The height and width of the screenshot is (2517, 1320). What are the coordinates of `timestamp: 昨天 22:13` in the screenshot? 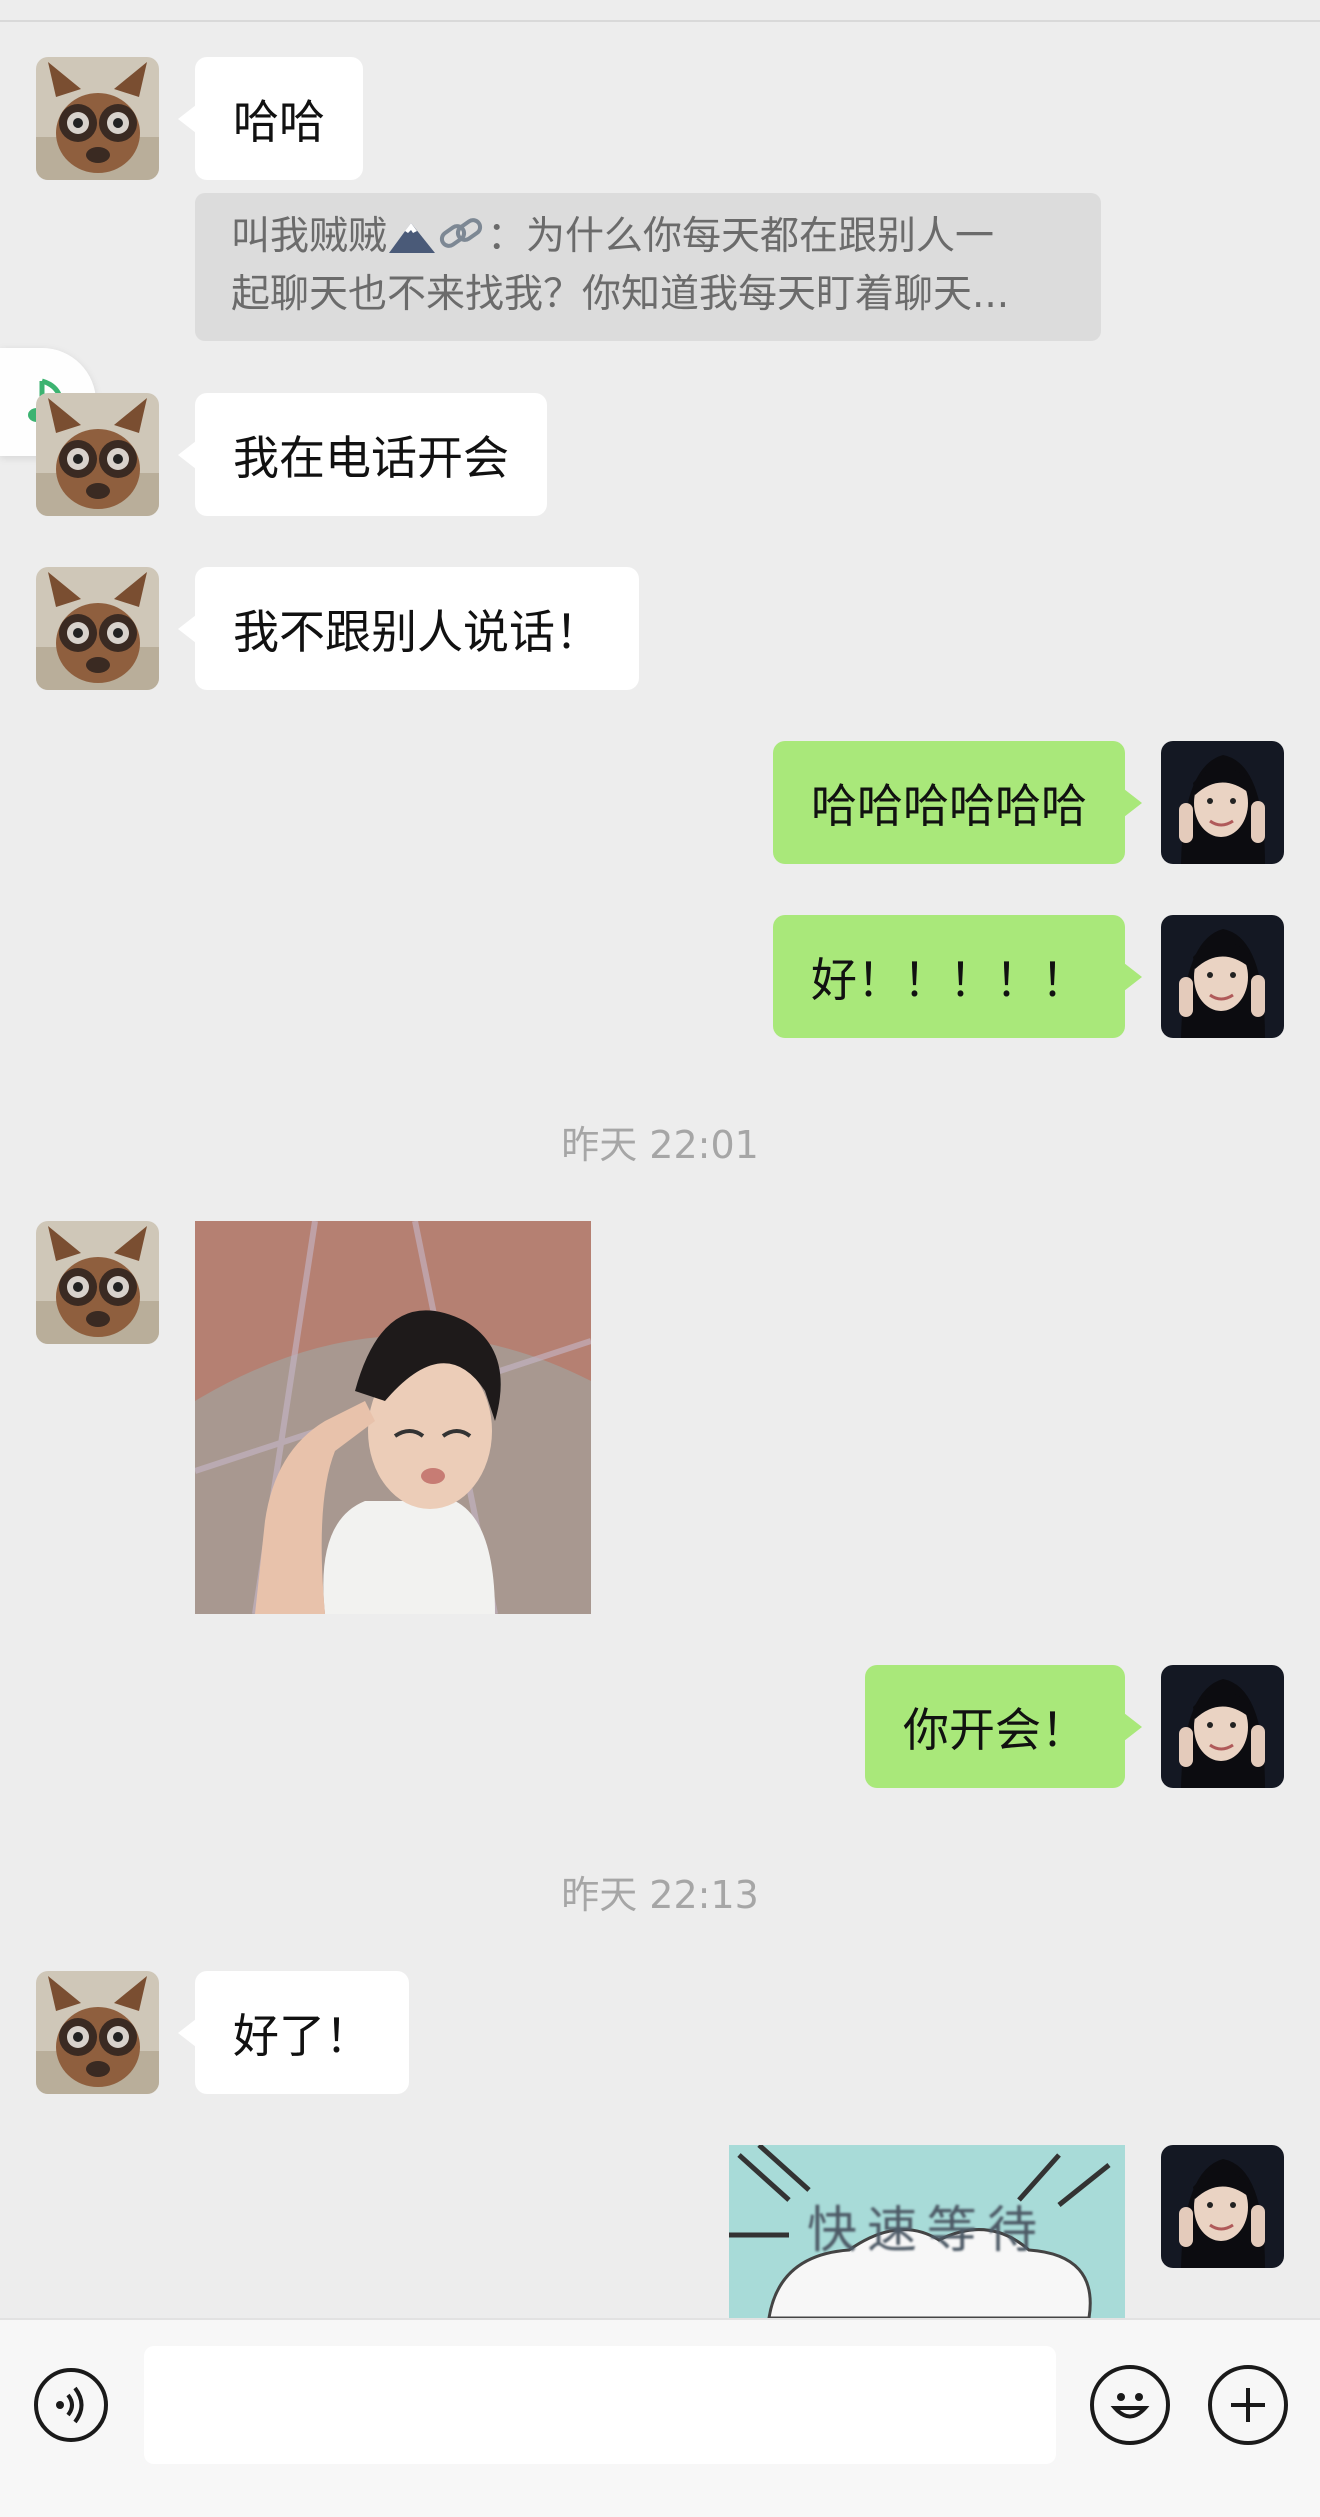 It's located at (660, 1895).